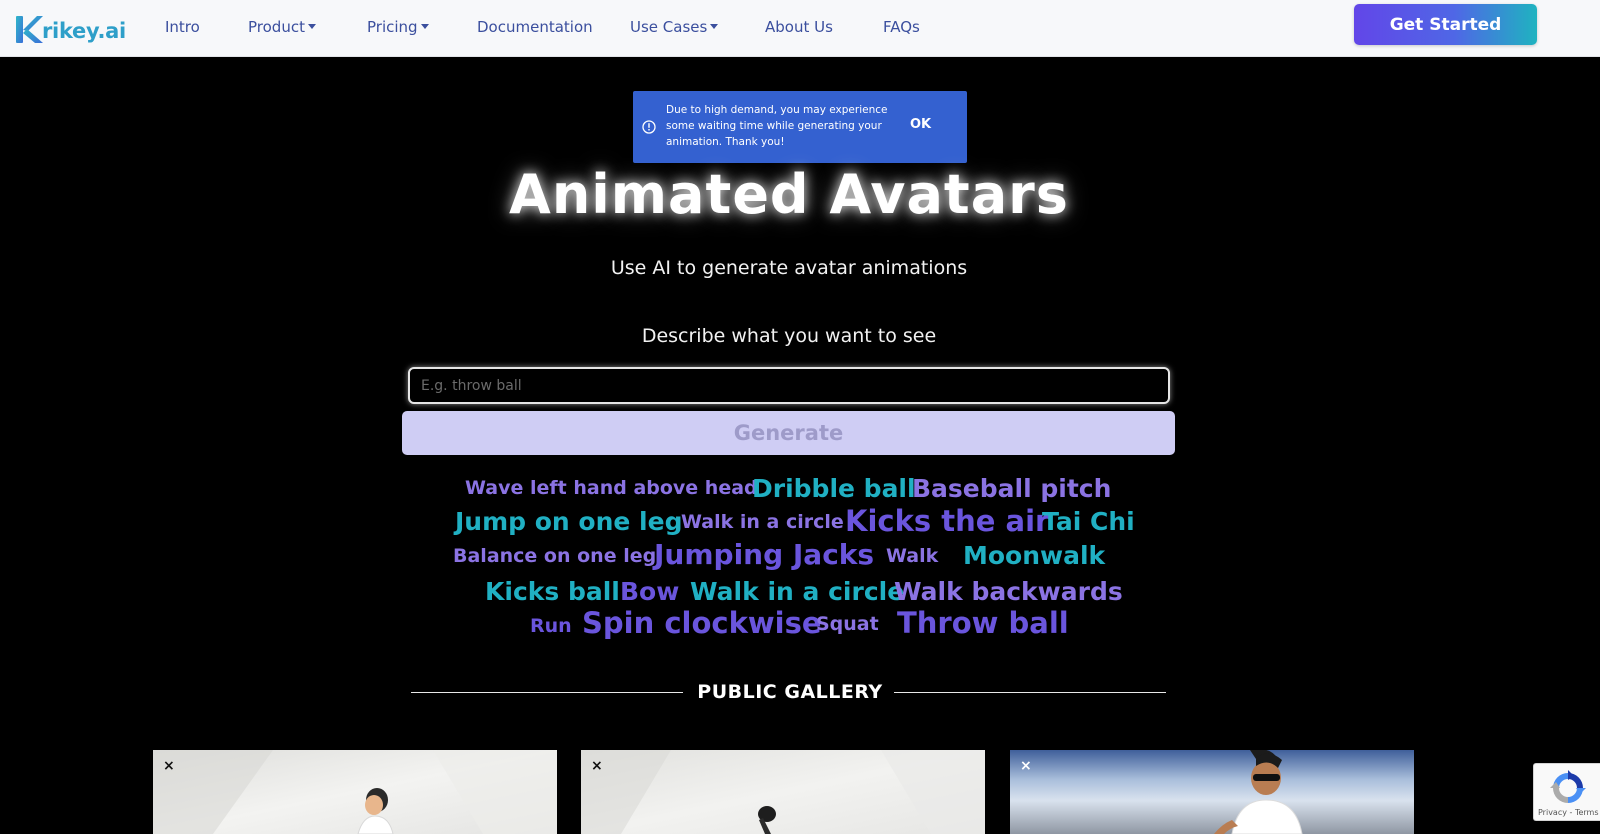 This screenshot has height=834, width=1600. What do you see at coordinates (84, 31) in the screenshot?
I see `logo-text: rikey.ai` at bounding box center [84, 31].